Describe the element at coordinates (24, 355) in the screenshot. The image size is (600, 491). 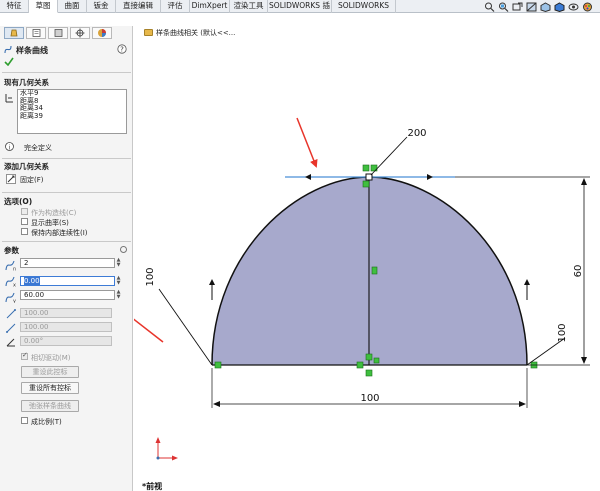
I see `tangent-driving-checkbox` at that location.